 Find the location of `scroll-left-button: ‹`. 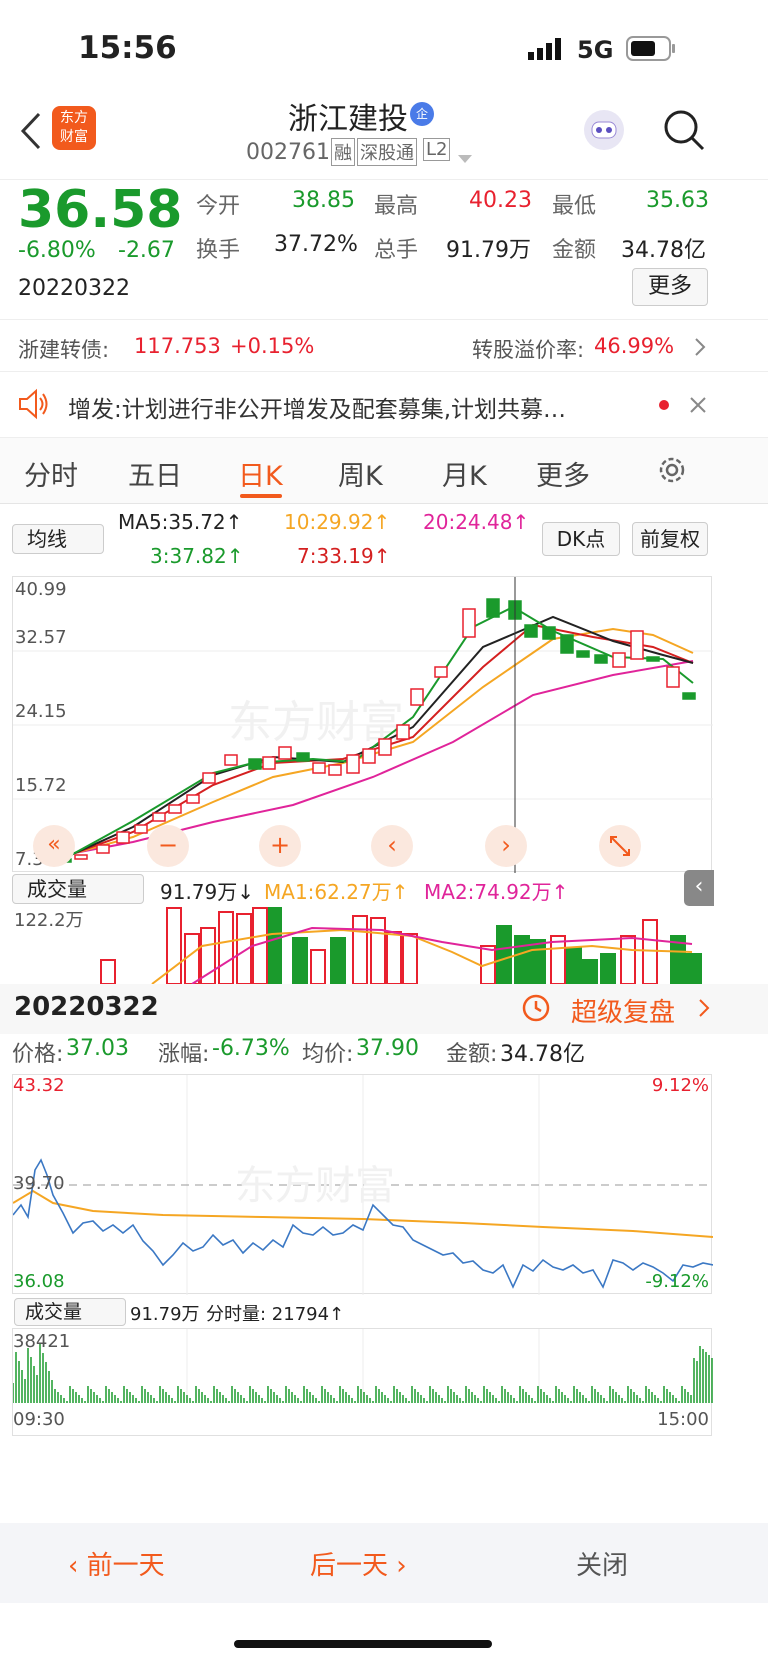

scroll-left-button: ‹ is located at coordinates (392, 846).